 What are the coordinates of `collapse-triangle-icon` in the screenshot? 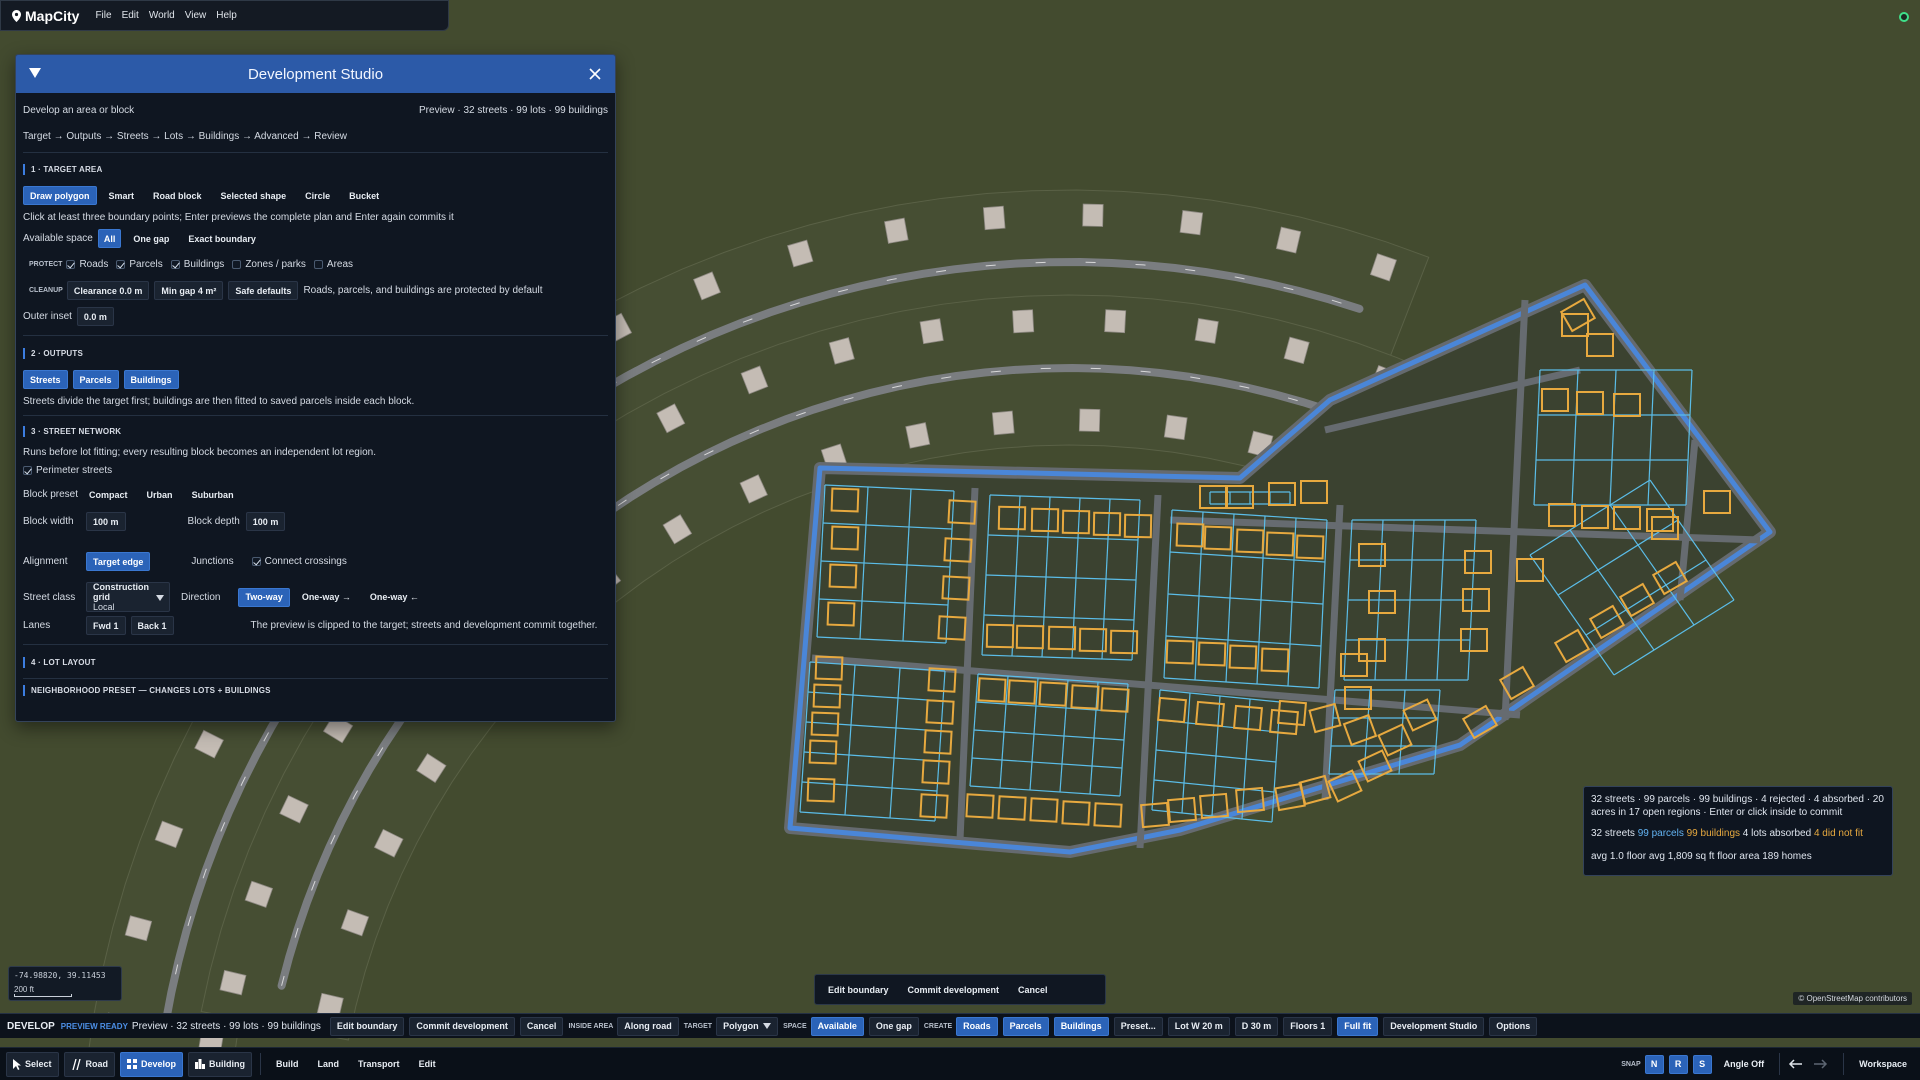 It's located at (35, 73).